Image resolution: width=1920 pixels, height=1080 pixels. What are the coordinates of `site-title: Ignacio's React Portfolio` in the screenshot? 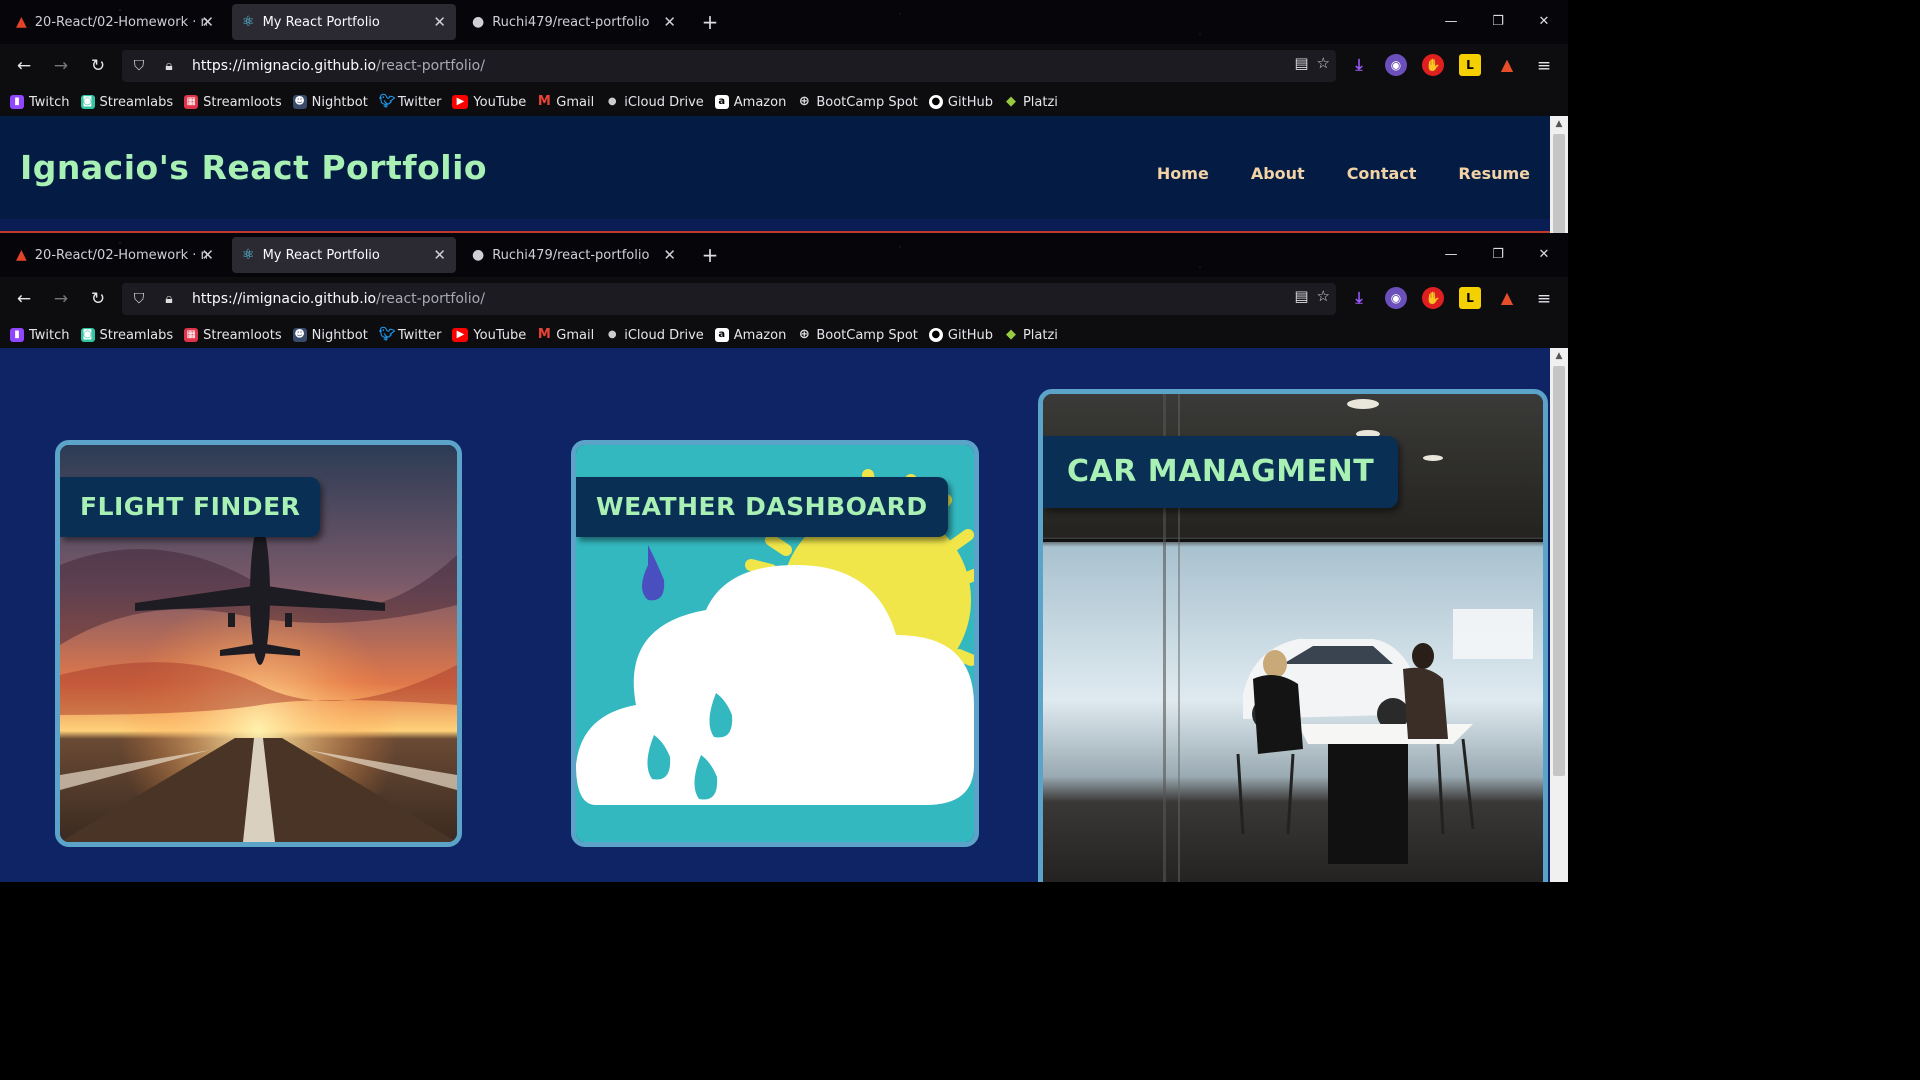 It's located at (253, 167).